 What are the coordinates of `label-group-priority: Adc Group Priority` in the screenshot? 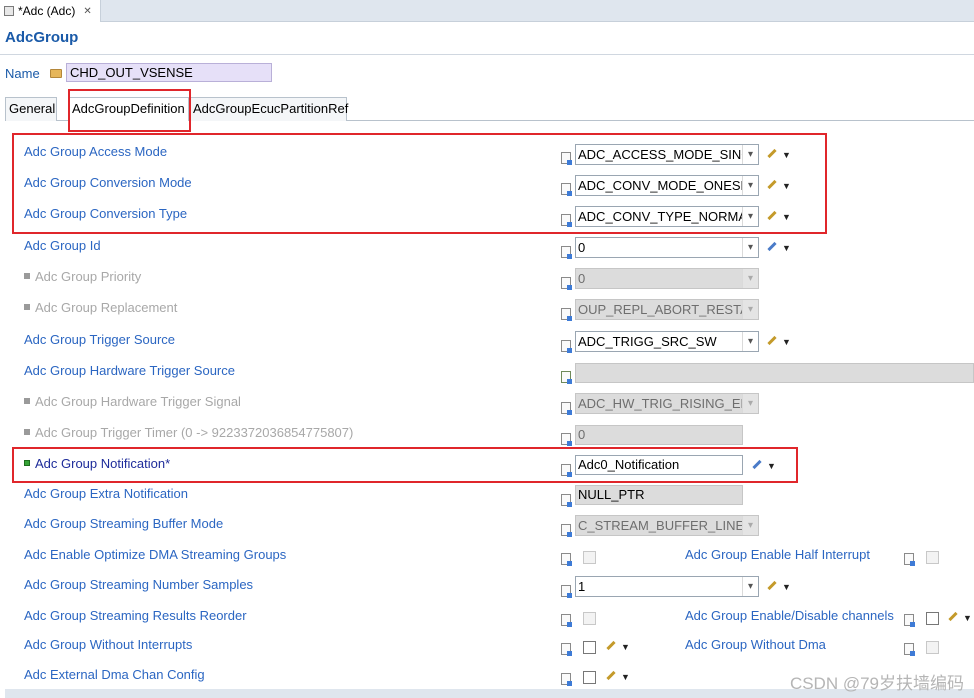 It's located at (82, 276).